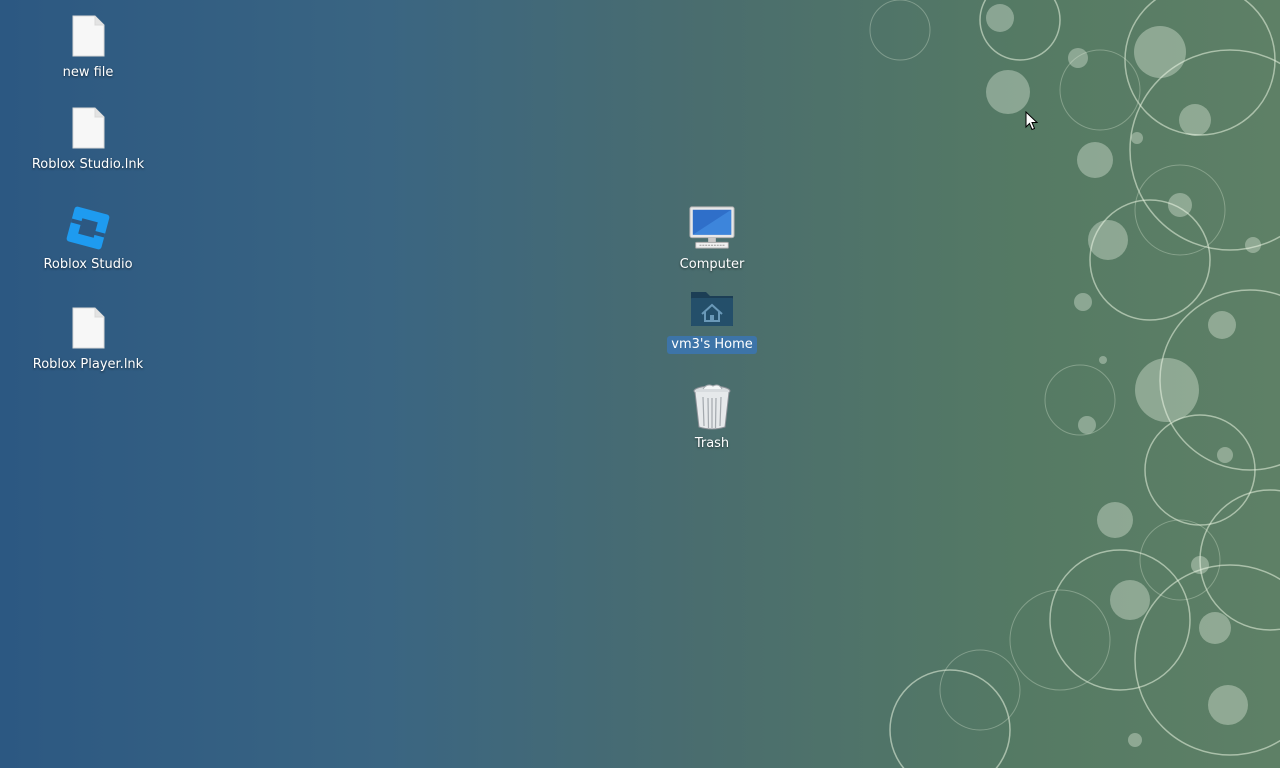 Image resolution: width=1280 pixels, height=768 pixels. I want to click on desktop-icon-computer: Computer, so click(712, 239).